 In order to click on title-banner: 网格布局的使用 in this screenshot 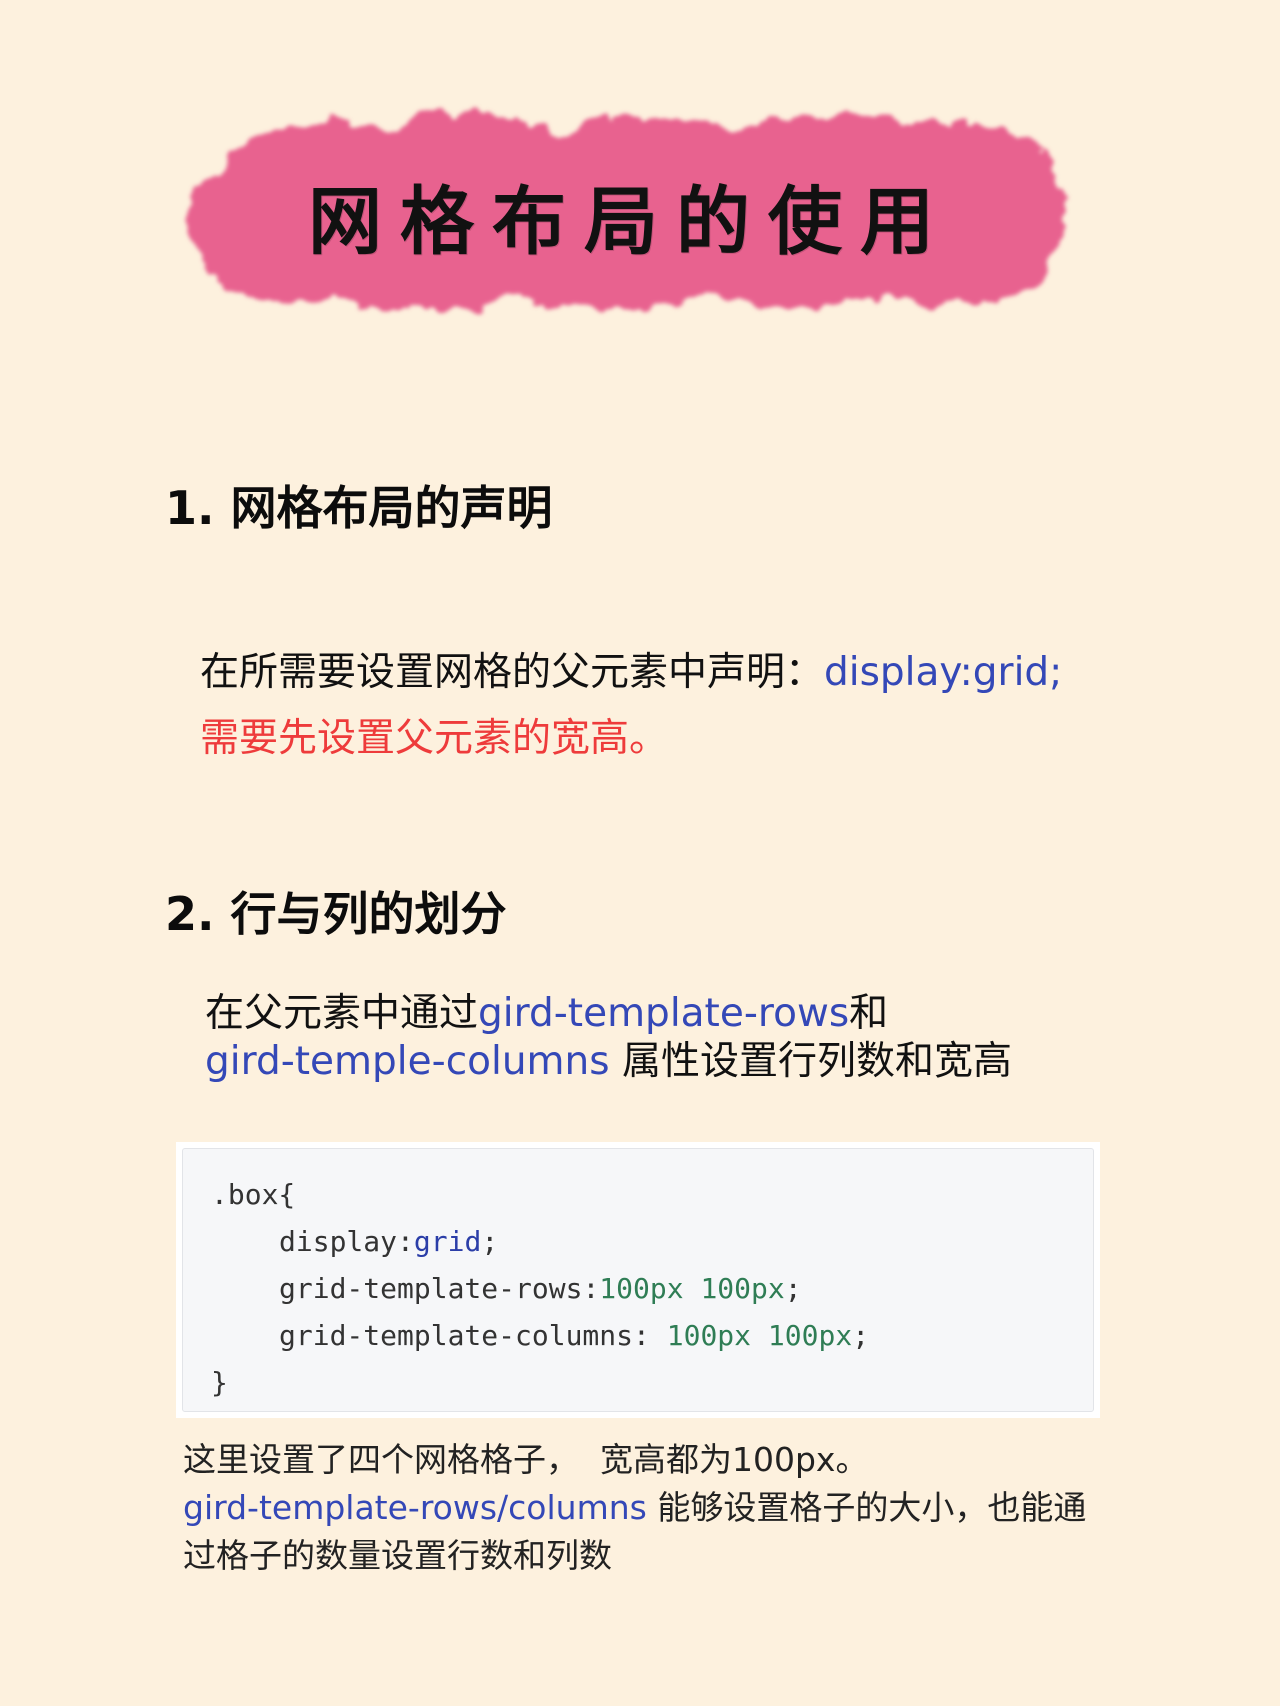, I will do `click(630, 215)`.